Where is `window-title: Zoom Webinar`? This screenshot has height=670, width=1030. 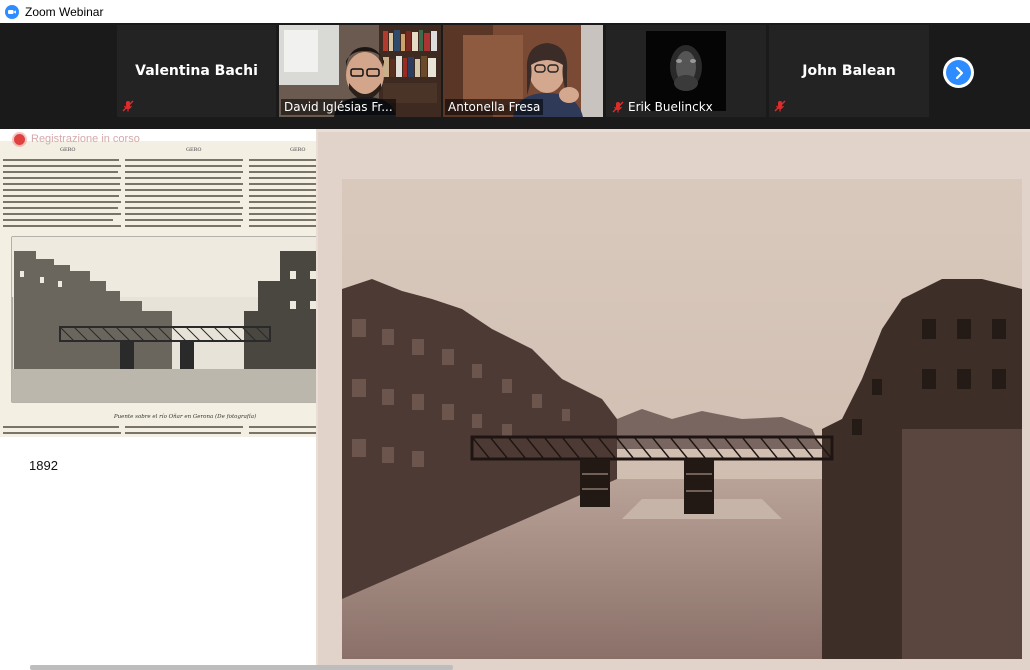 window-title: Zoom Webinar is located at coordinates (64, 11).